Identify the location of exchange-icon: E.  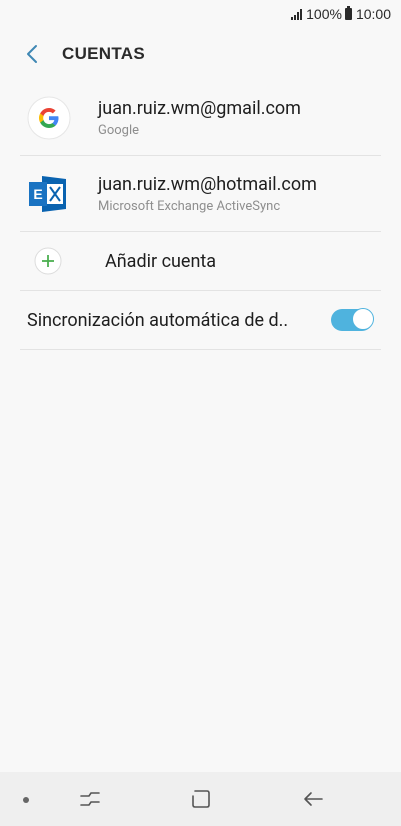
(47, 193).